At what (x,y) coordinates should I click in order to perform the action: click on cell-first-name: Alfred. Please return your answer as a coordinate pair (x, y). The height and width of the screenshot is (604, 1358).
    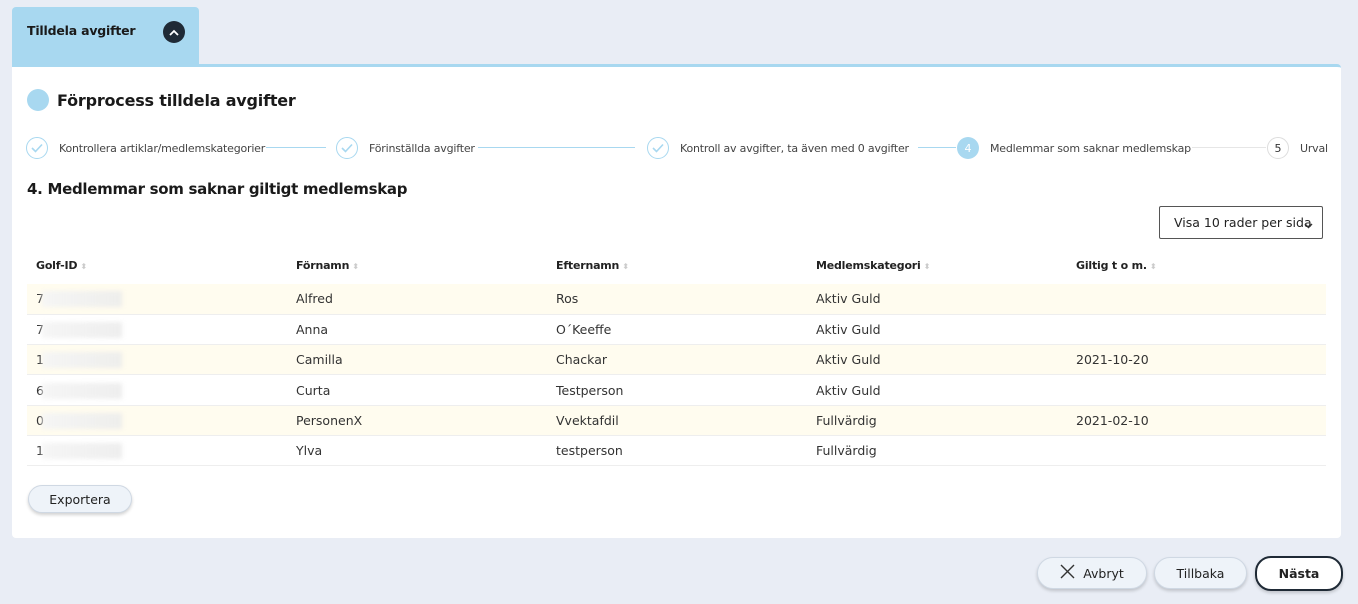
    Looking at the image, I should click on (417, 299).